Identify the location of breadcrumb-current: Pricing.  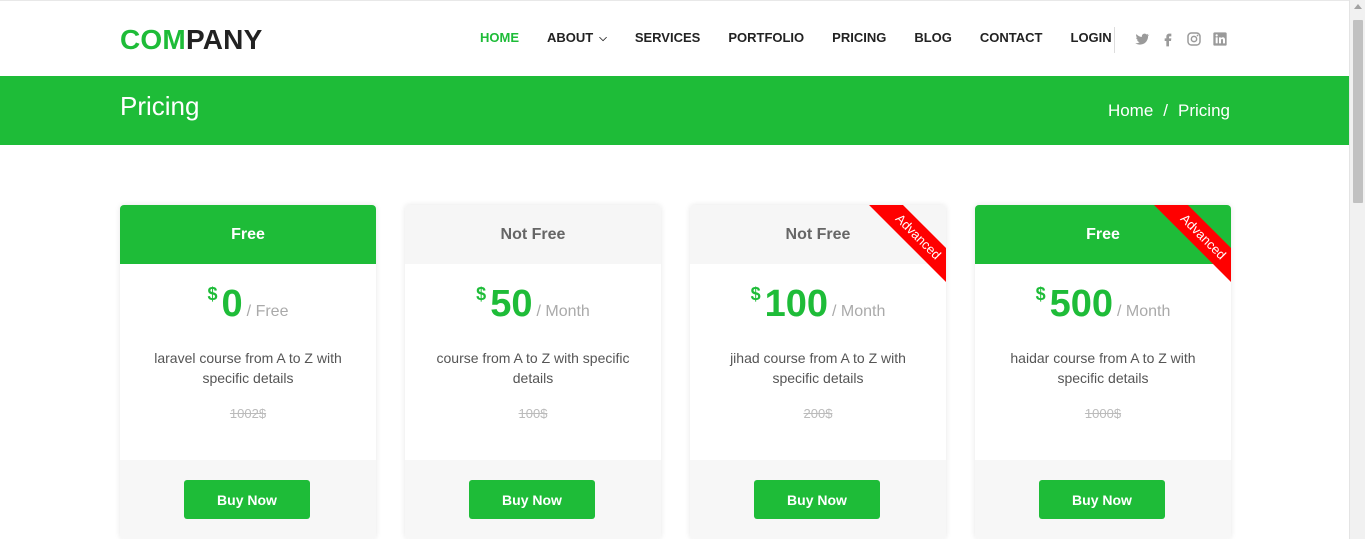
(1204, 110).